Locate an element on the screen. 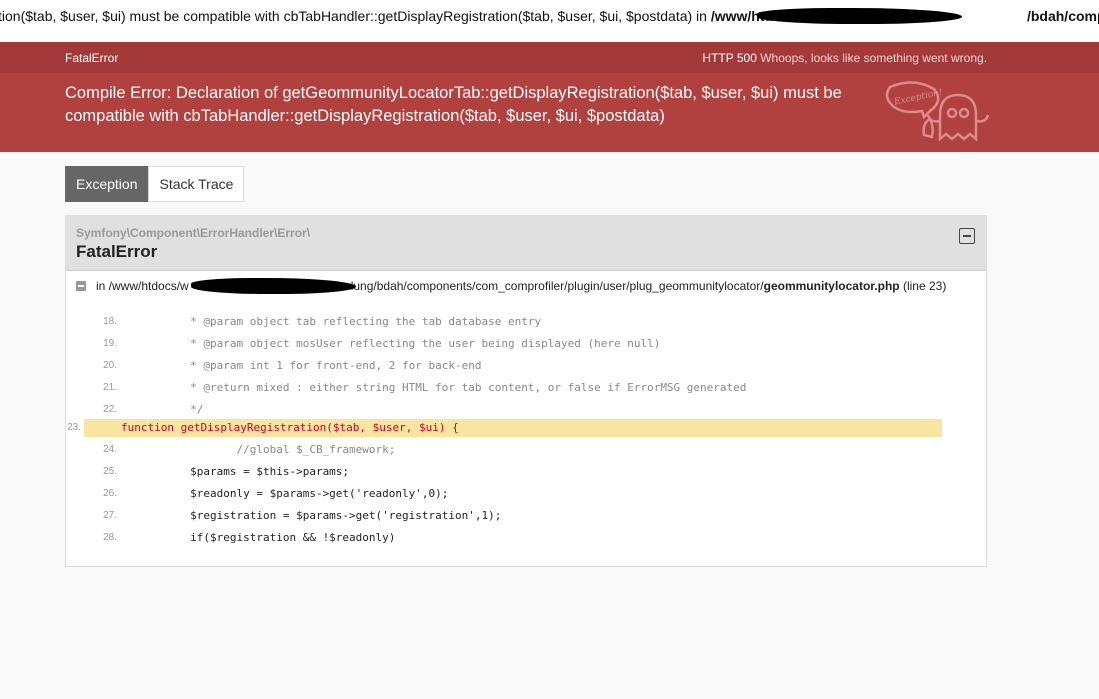 Image resolution: width=1099 pixels, height=699 pixels. exception-class-name: FatalError is located at coordinates (117, 251).